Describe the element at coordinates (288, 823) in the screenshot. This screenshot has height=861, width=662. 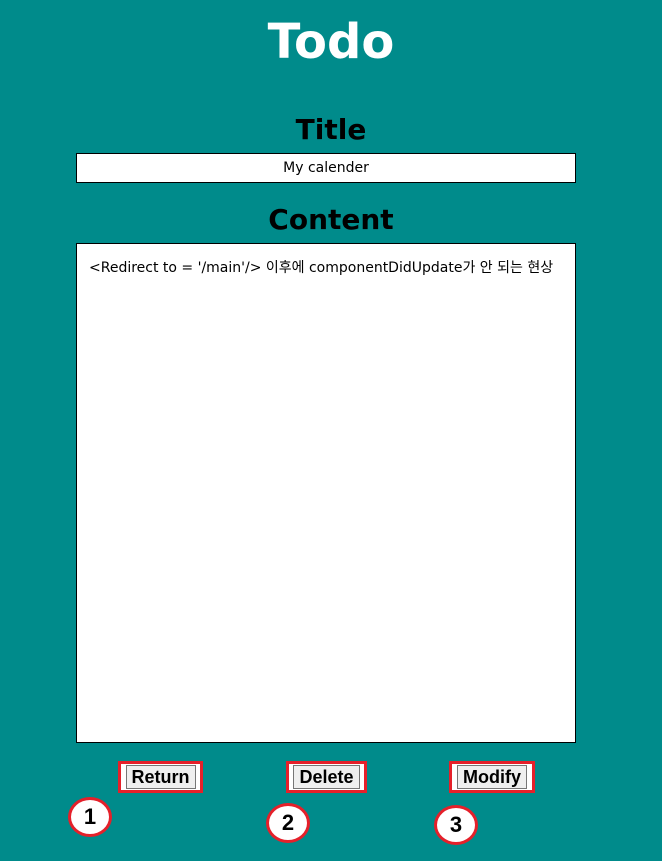
I see `annotation-marker-2: 2` at that location.